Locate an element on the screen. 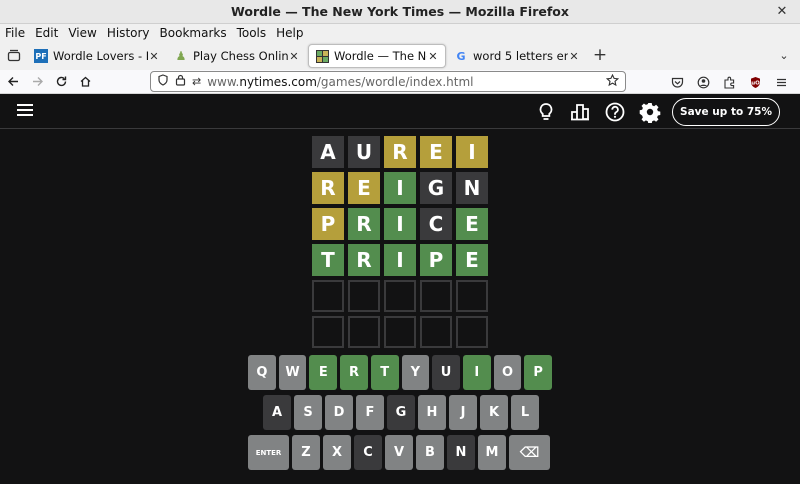  key-b: B is located at coordinates (430, 452).